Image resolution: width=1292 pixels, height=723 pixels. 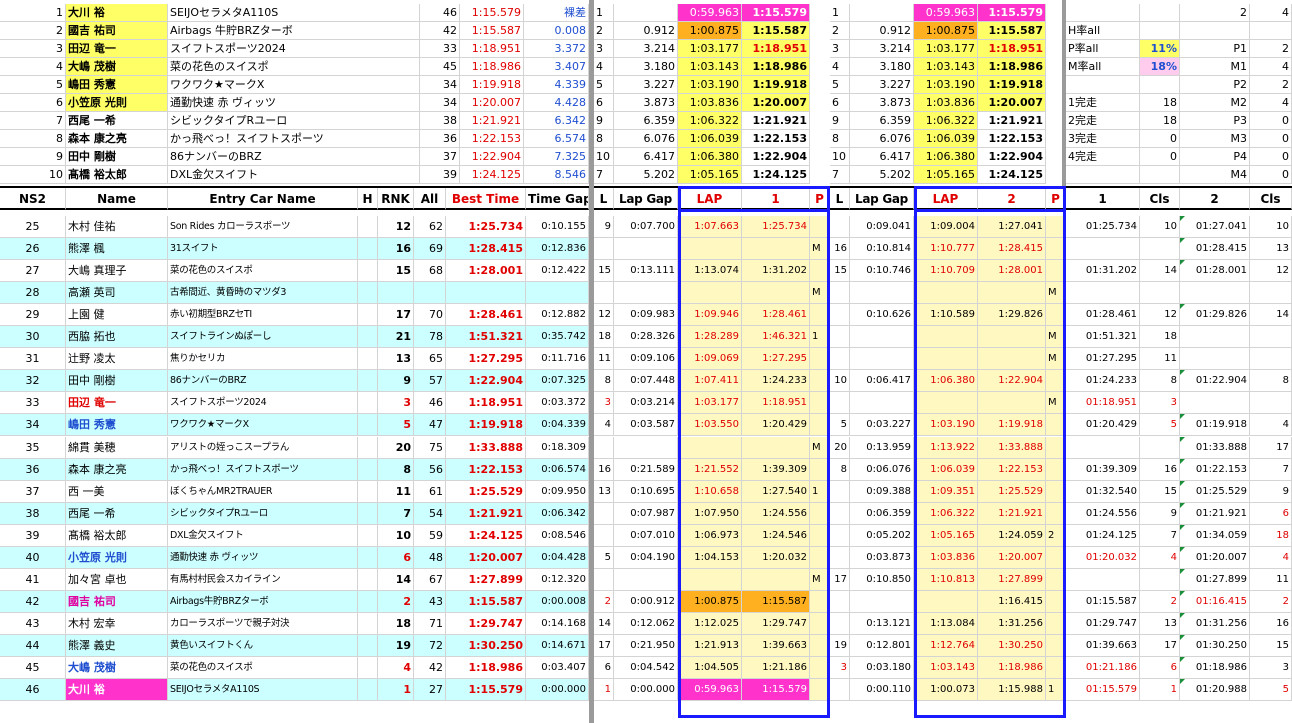 What do you see at coordinates (430, 579) in the screenshot?
I see `row-all: 67` at bounding box center [430, 579].